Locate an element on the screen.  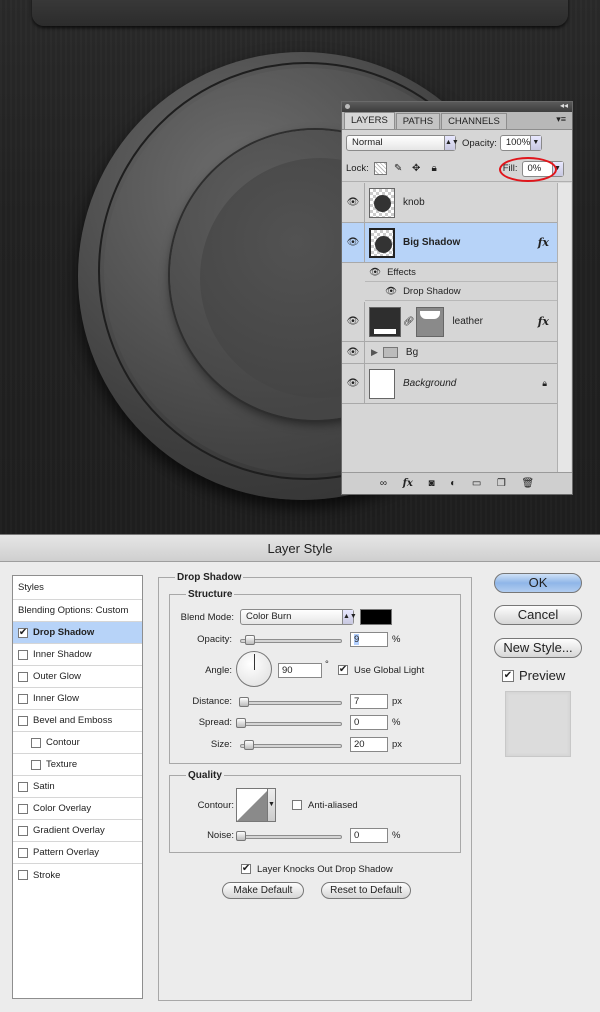
lock-transparent-icon is located at coordinates (380, 168).